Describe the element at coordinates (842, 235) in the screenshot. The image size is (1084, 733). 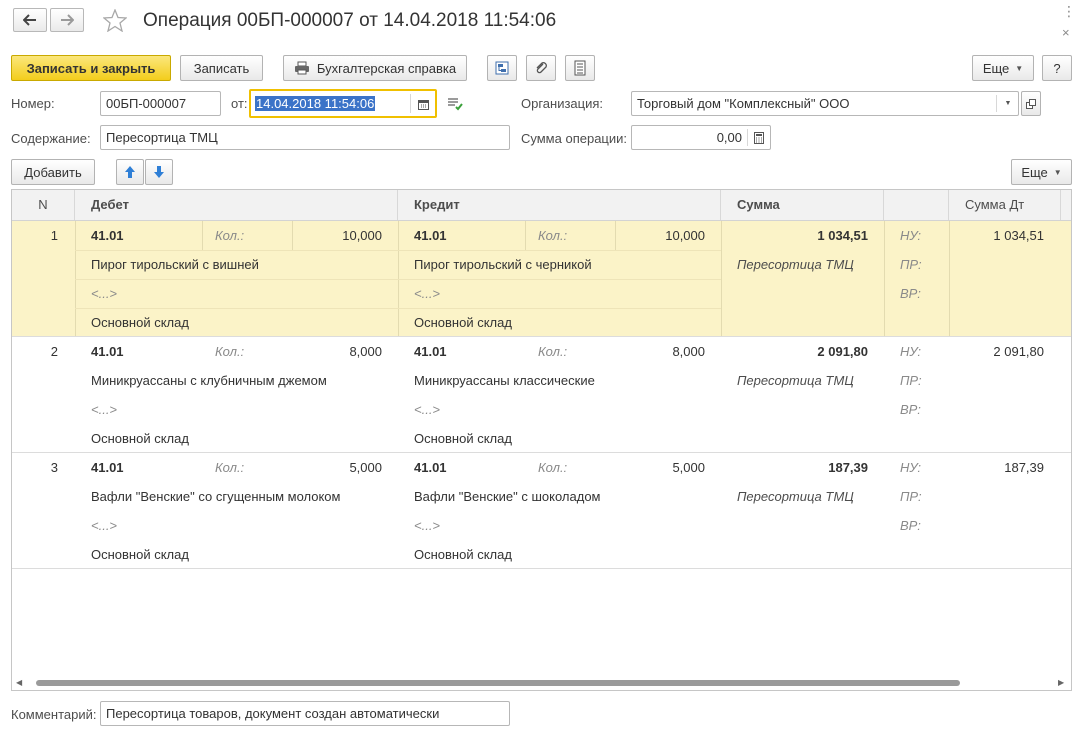
I see `cell-sum: 1 034,51` at that location.